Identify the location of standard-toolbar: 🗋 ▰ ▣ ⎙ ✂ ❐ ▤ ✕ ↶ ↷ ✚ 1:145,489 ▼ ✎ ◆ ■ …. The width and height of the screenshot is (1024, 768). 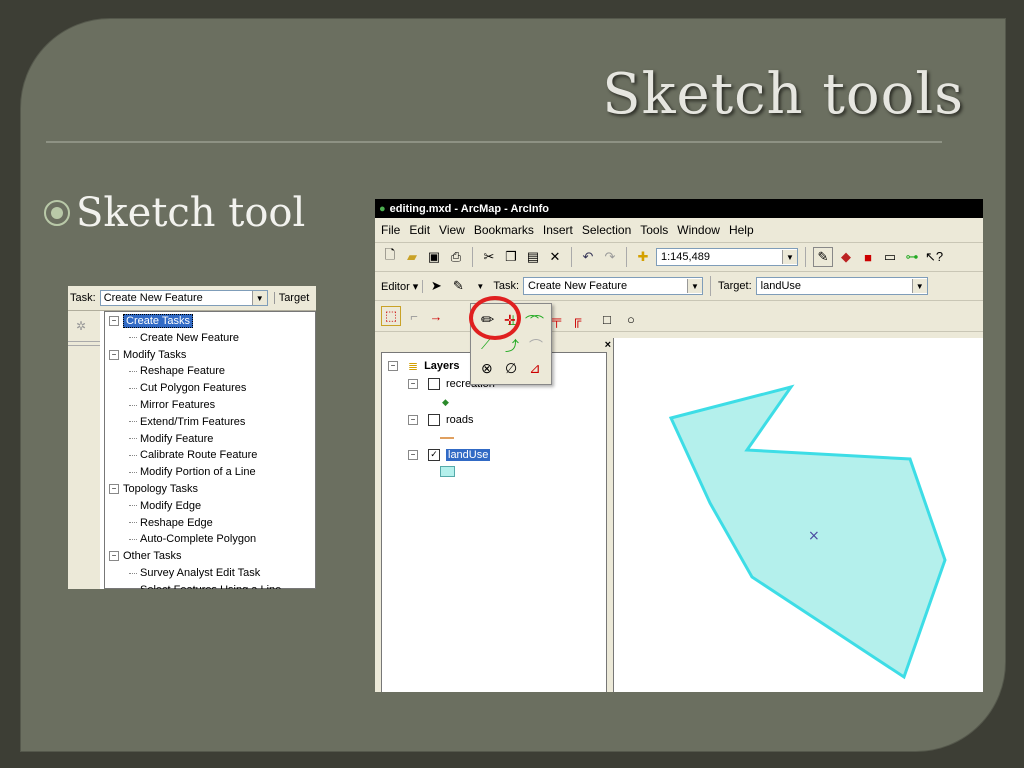
(679, 257).